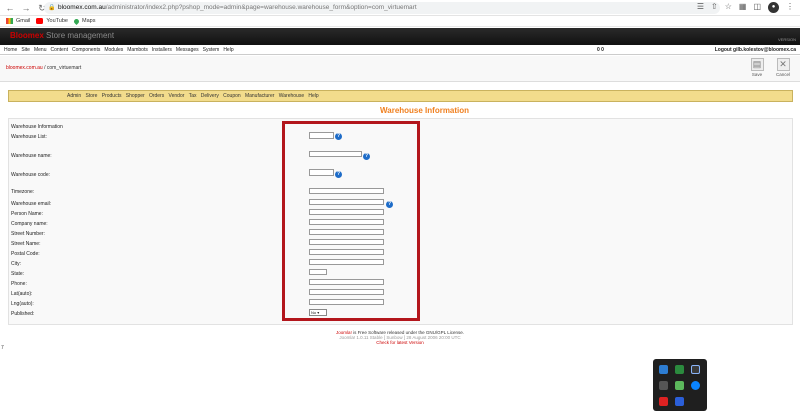 The width and height of the screenshot is (800, 415). What do you see at coordinates (28, 234) in the screenshot?
I see `label-street-number: Street Number:` at bounding box center [28, 234].